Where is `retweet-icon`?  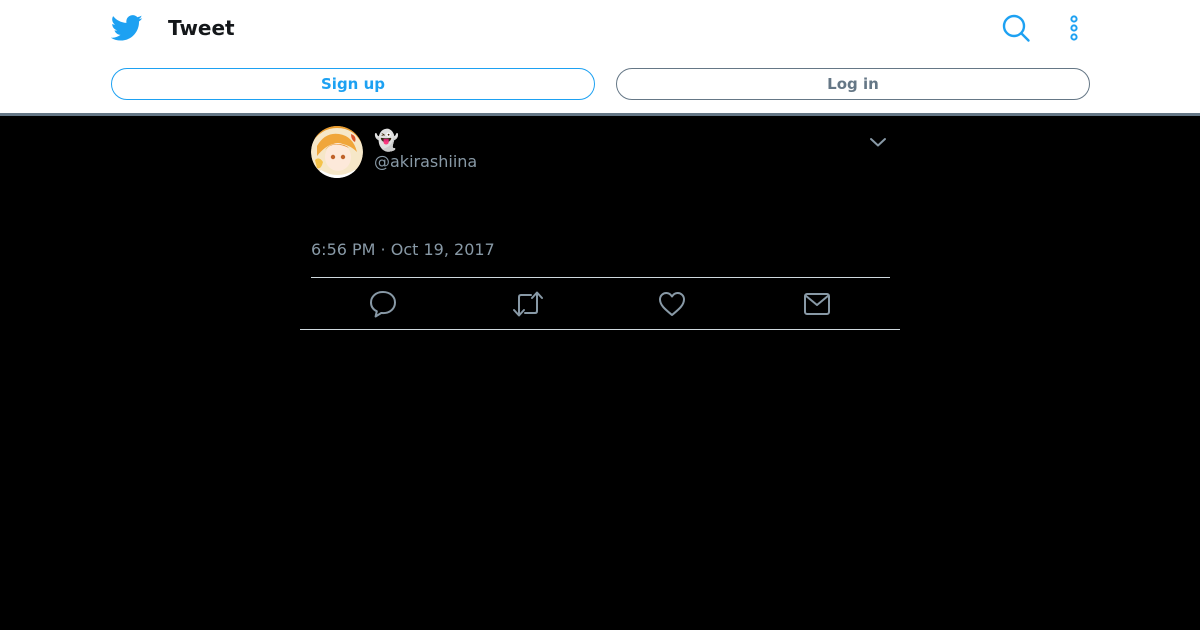 retweet-icon is located at coordinates (528, 304).